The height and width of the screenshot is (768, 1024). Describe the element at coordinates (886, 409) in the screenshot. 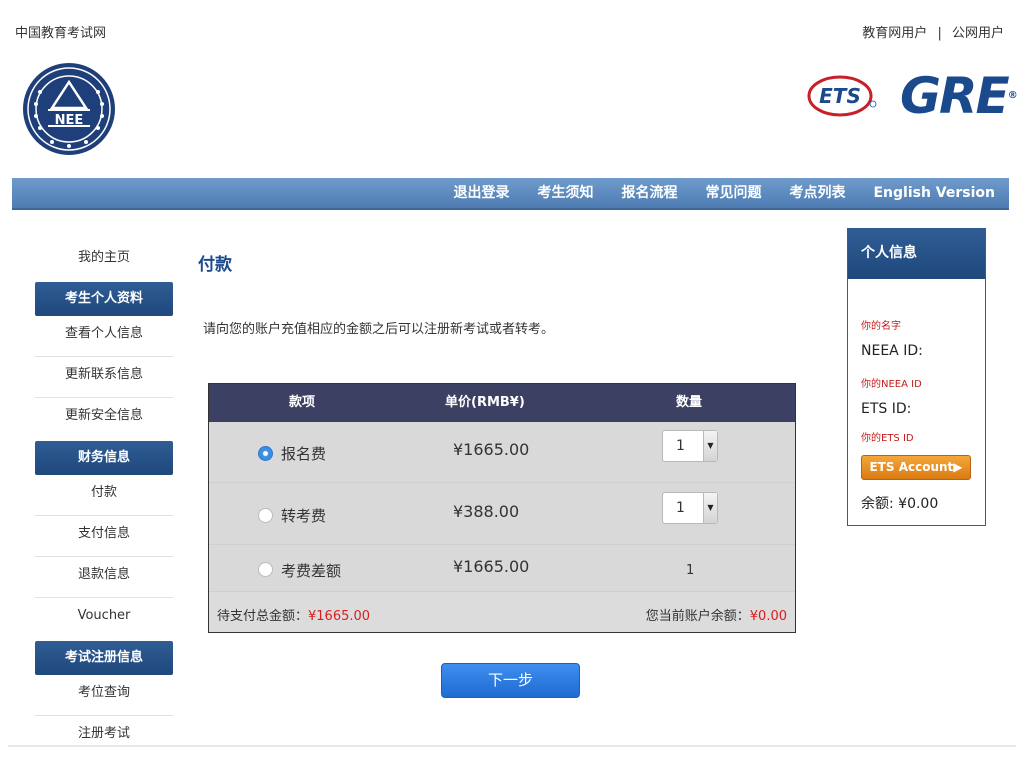

I see `ets-id-label: ETS ID:` at that location.